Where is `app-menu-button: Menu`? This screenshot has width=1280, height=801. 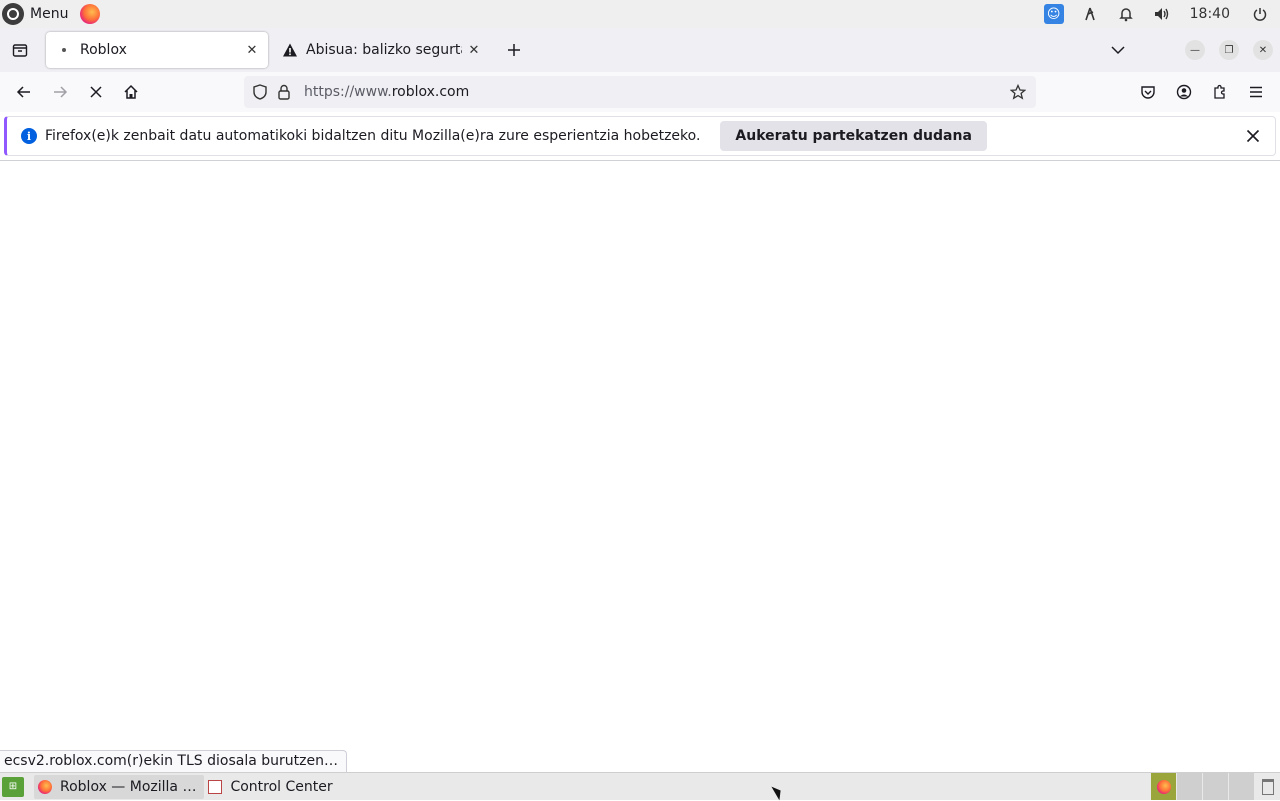 app-menu-button: Menu is located at coordinates (51, 14).